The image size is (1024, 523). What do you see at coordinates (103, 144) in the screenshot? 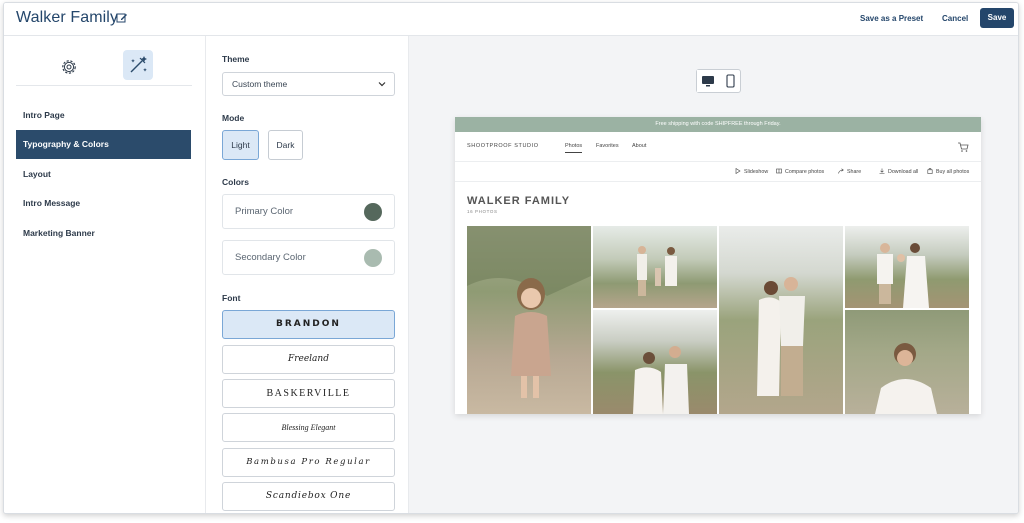
I see `sidebar-item-typography-colors: Typography & Colors` at bounding box center [103, 144].